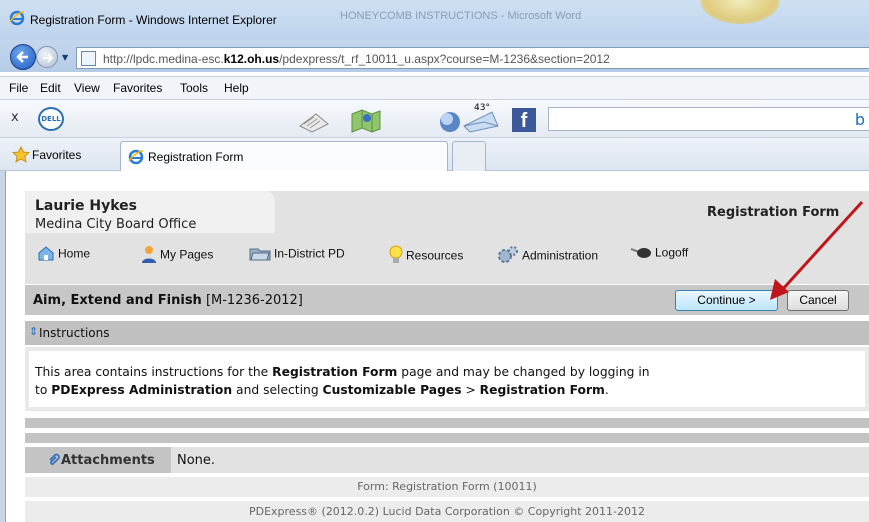  Describe the element at coordinates (74, 333) in the screenshot. I see `instructions-heading: Instructions` at that location.